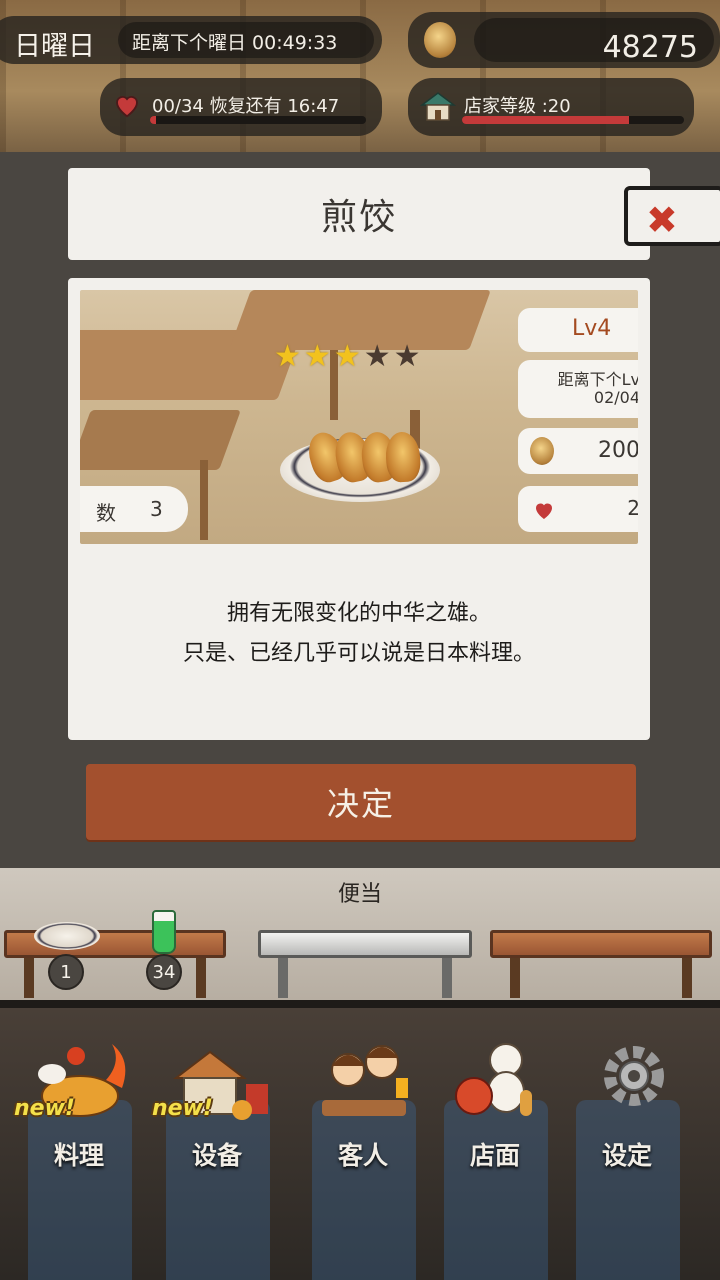 Image resolution: width=720 pixels, height=1280 pixels. Describe the element at coordinates (650, 47) in the screenshot. I see `coin-value: 48275` at that location.